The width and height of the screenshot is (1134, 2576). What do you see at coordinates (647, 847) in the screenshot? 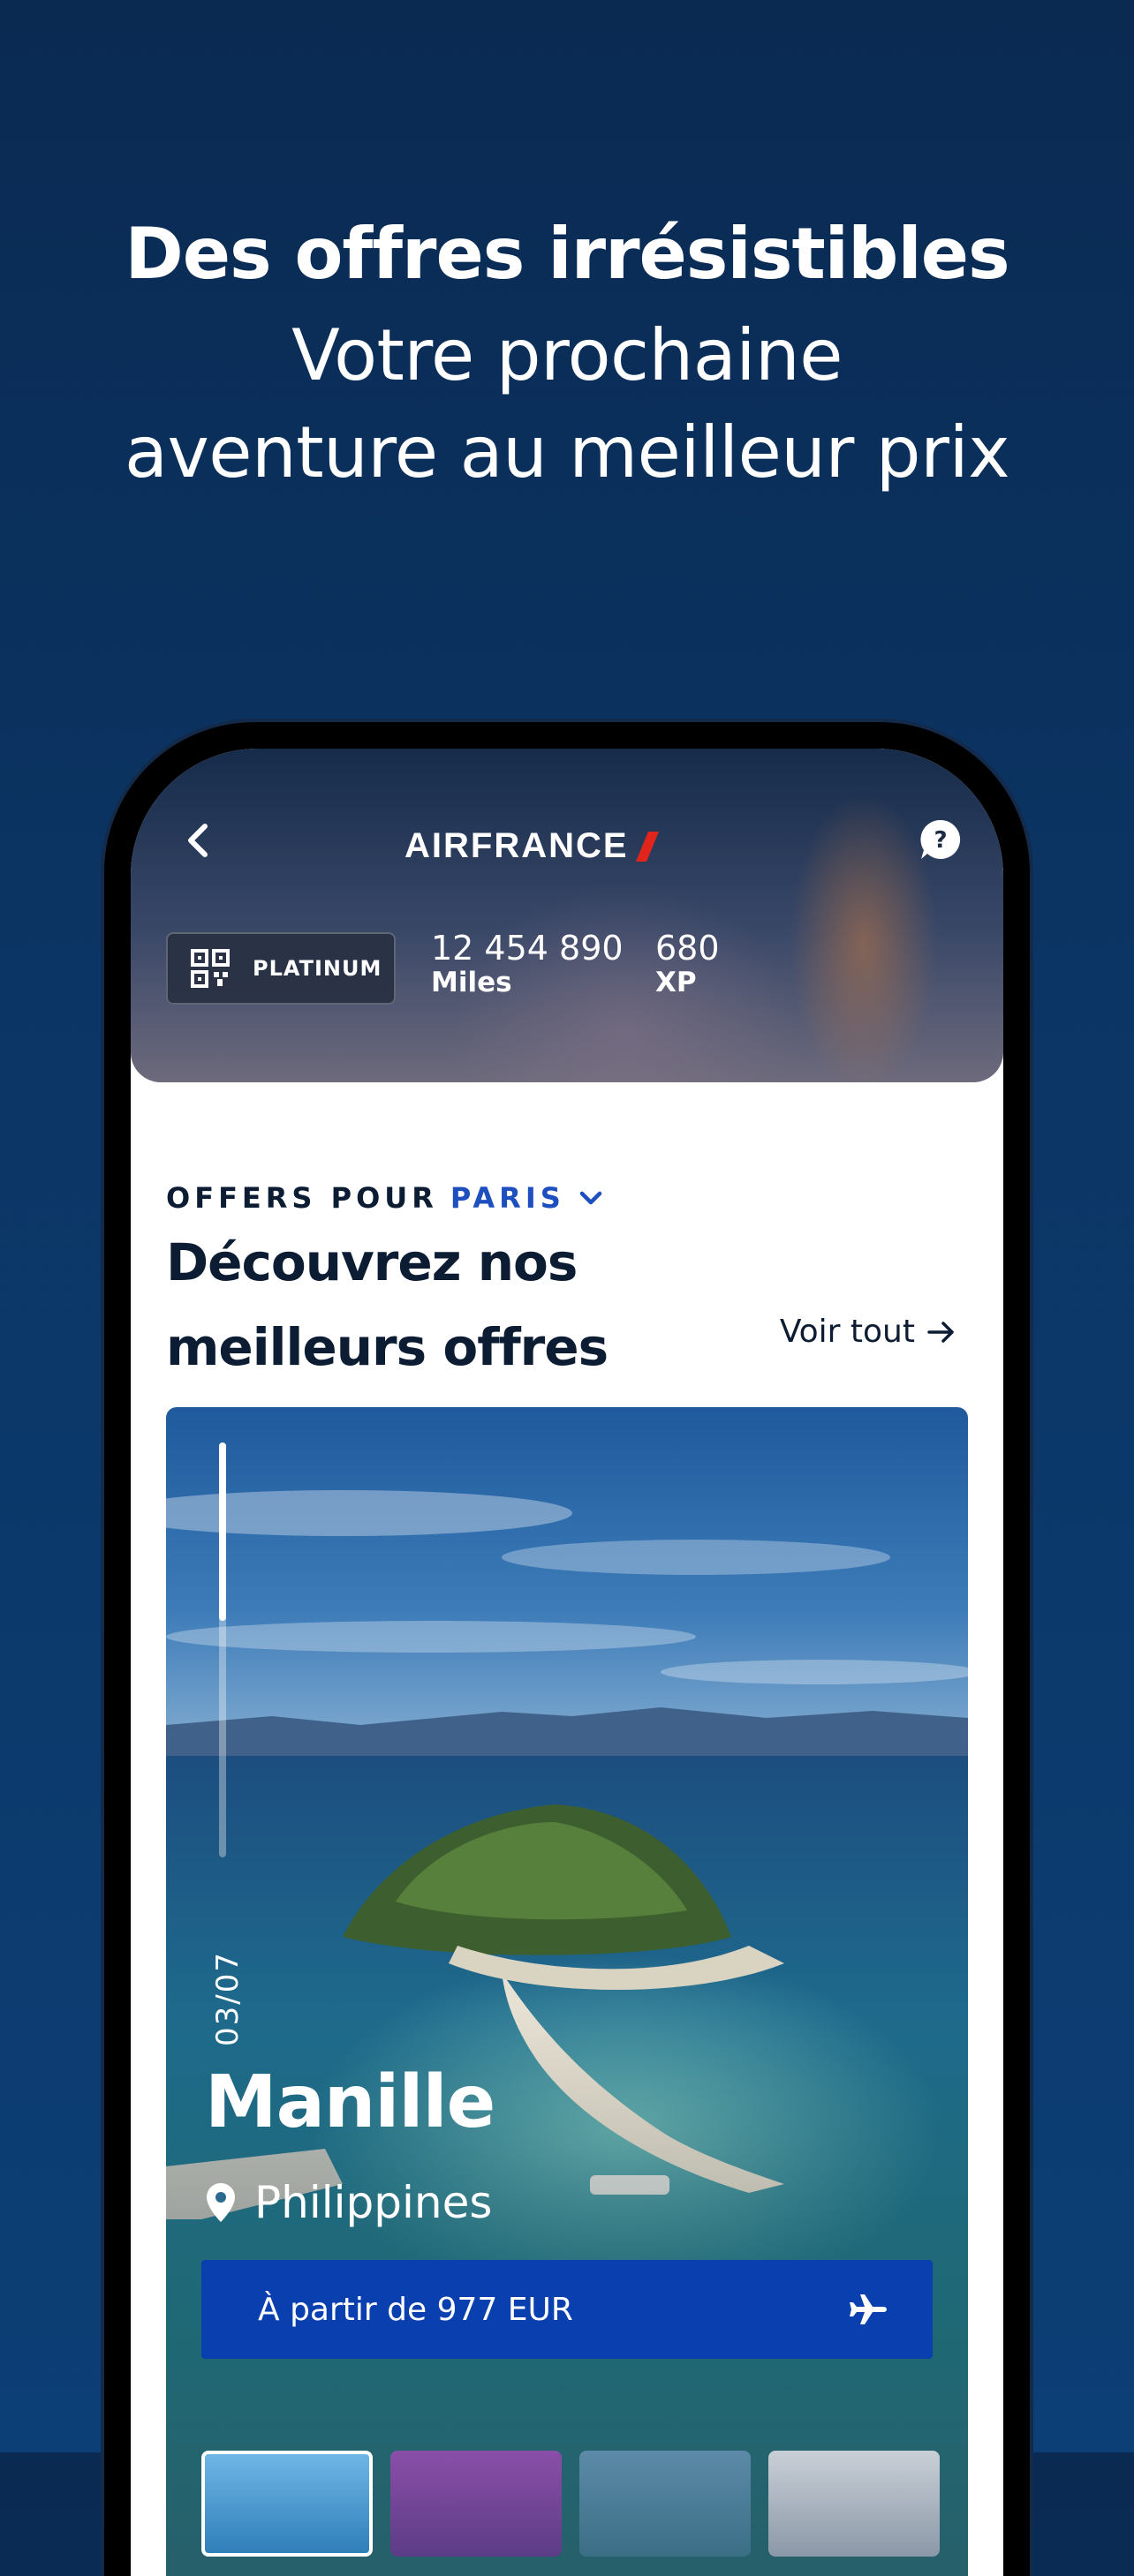
I see `logo-slash-icon` at bounding box center [647, 847].